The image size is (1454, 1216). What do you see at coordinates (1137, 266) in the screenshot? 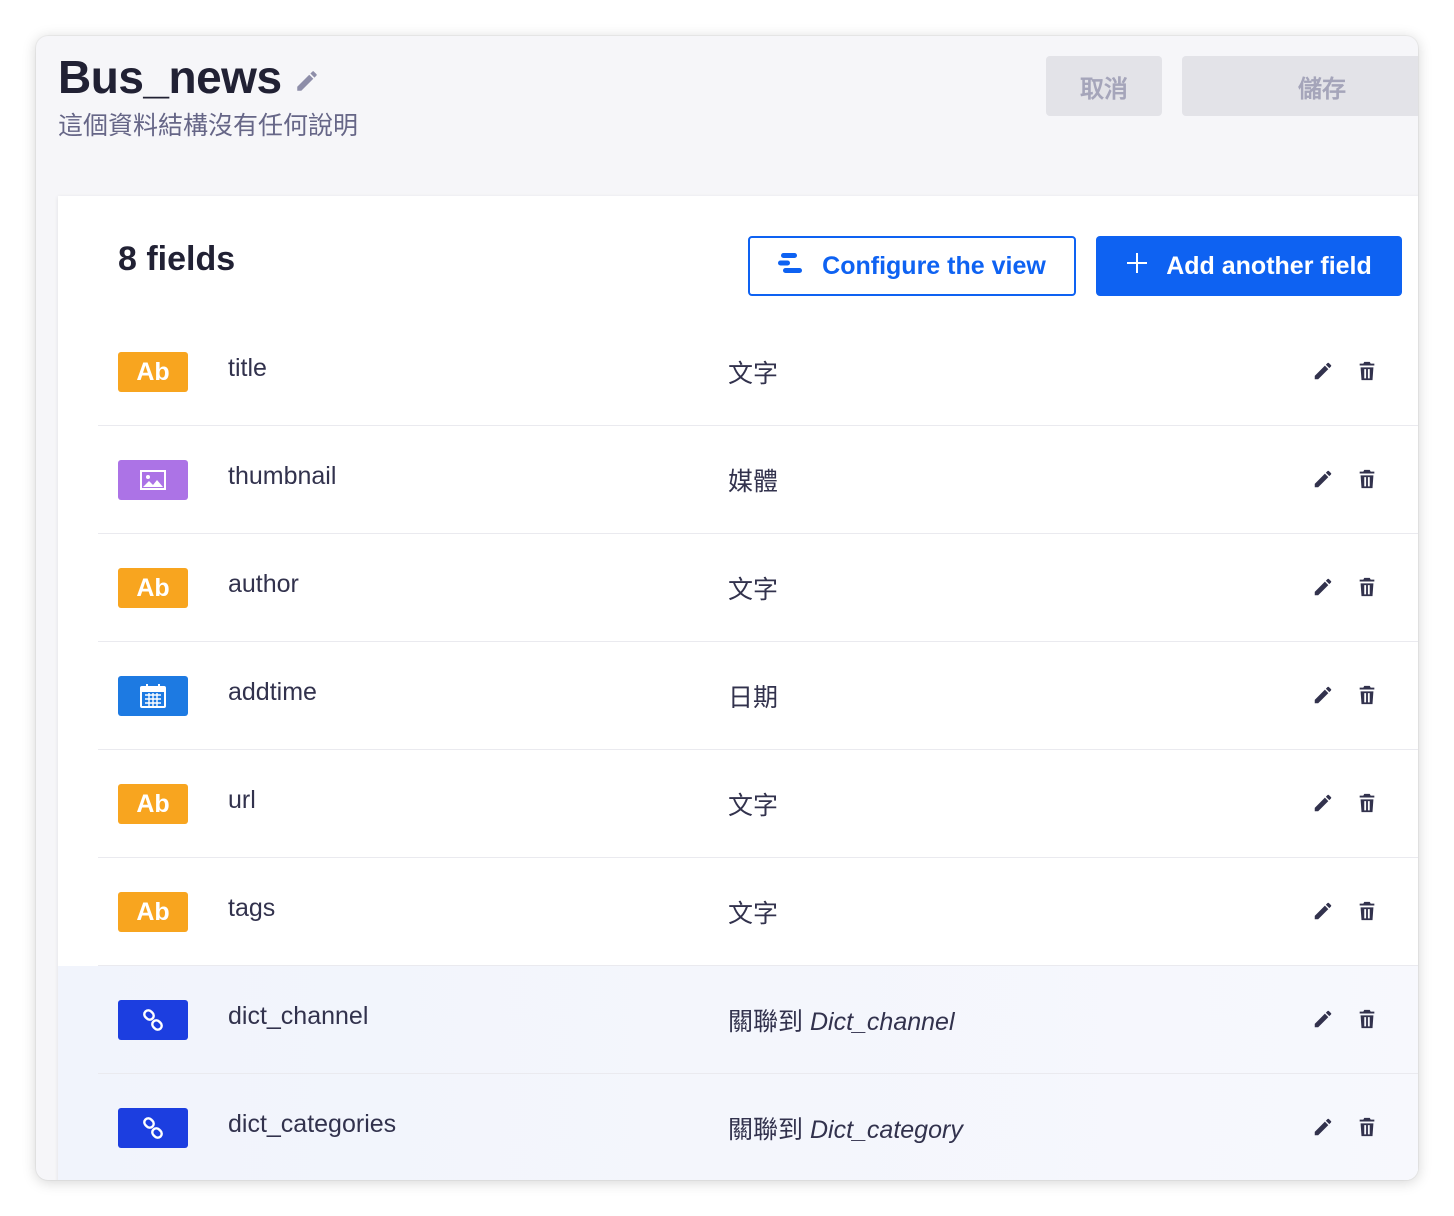
I see `plus-icon` at bounding box center [1137, 266].